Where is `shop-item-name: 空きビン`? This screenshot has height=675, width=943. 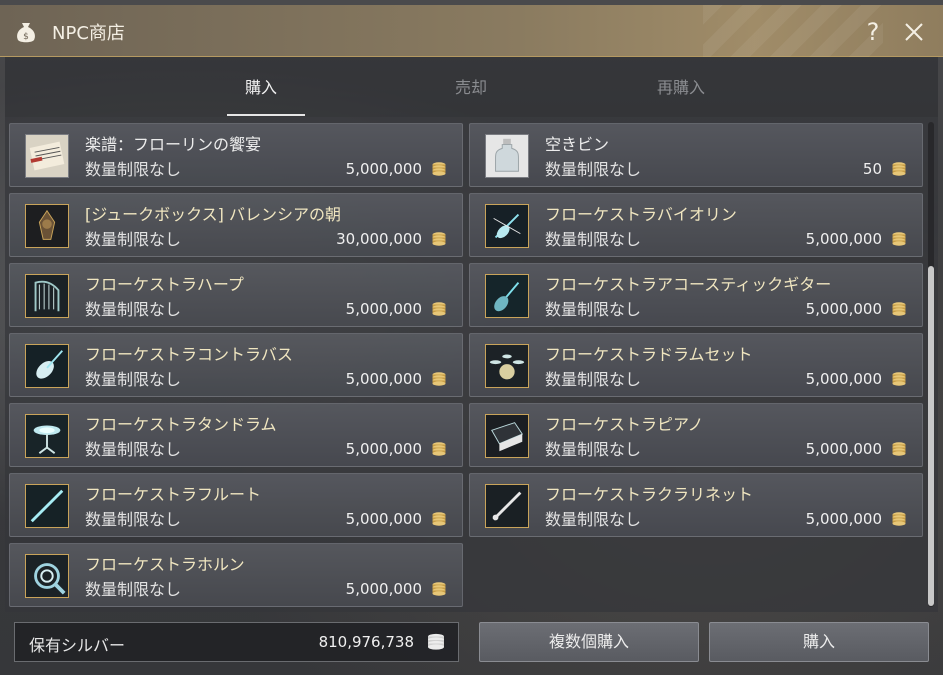
shop-item-name: 空きビン is located at coordinates (577, 144).